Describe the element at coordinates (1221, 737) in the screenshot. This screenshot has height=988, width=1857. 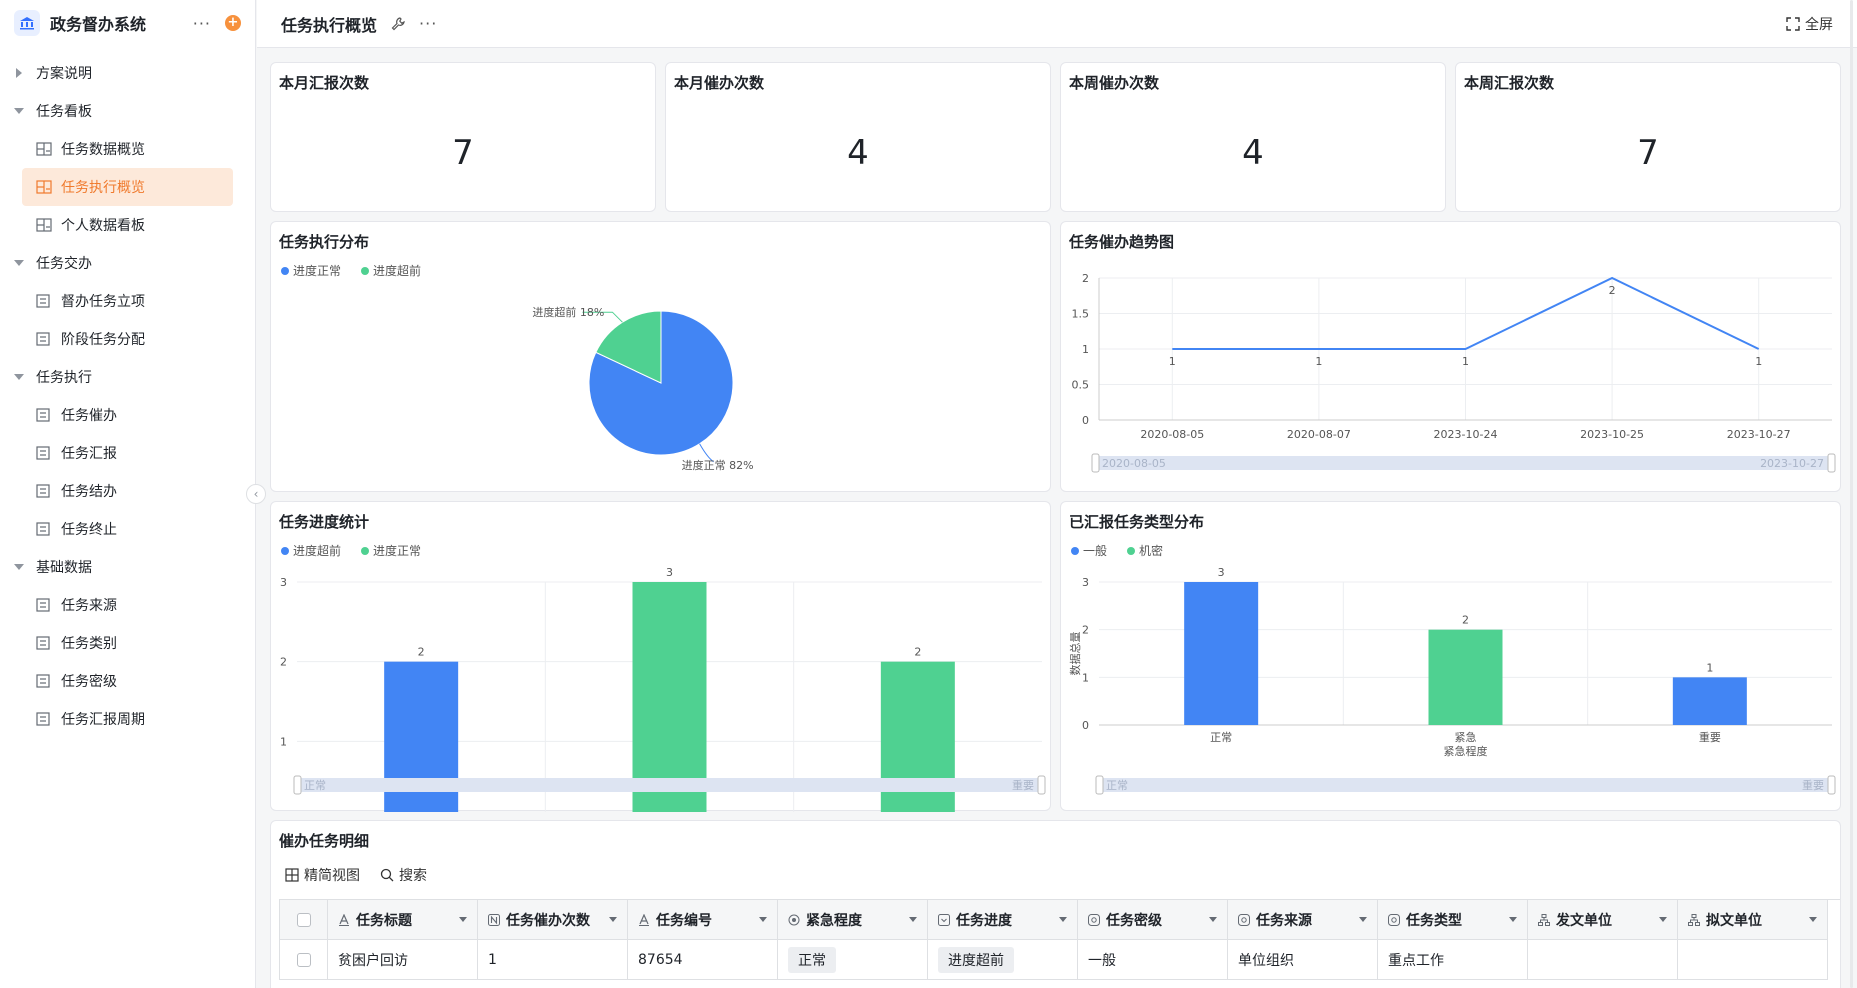
I see `x-tick-label: 正常` at that location.